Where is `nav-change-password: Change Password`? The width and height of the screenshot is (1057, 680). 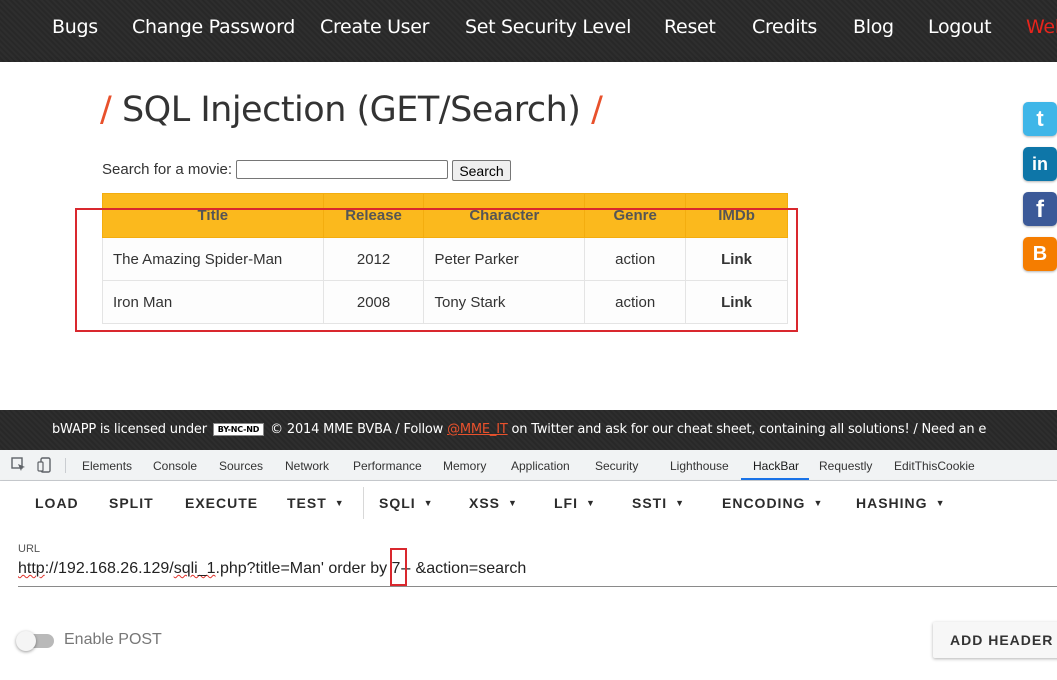
nav-change-password: Change Password is located at coordinates (213, 27).